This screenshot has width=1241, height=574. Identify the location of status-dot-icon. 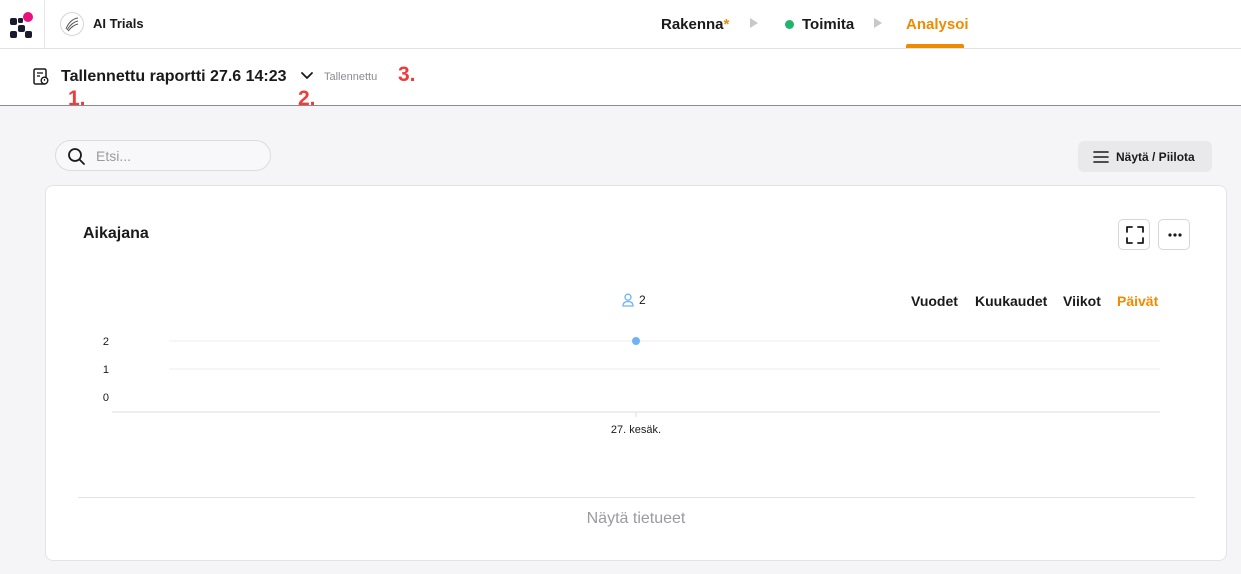
(789, 24).